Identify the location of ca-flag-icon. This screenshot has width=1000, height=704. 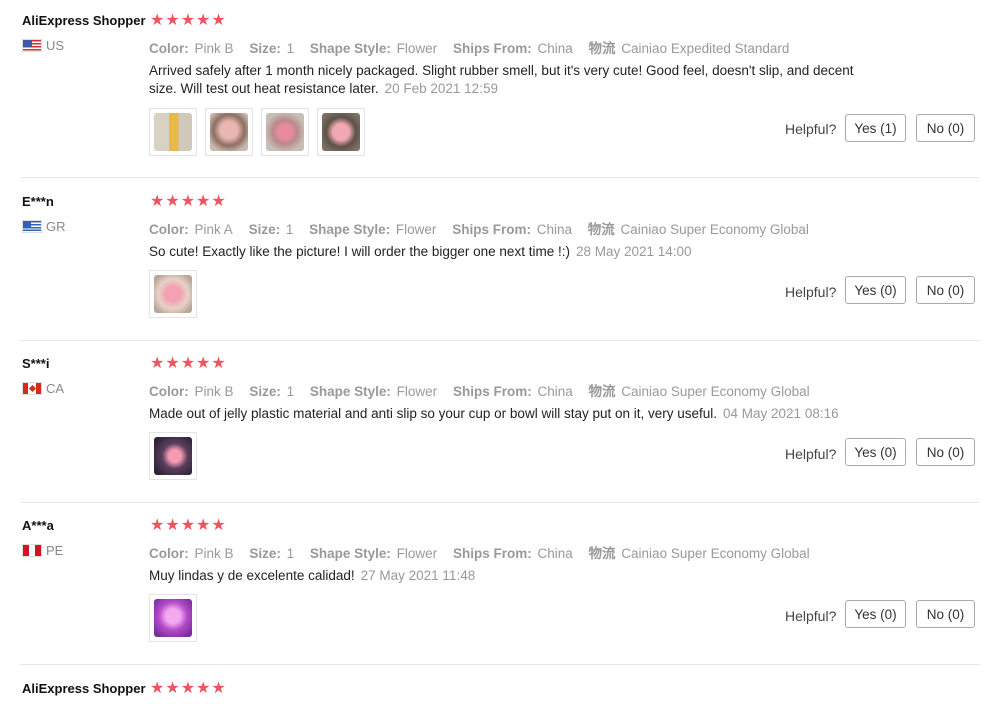
(32, 388).